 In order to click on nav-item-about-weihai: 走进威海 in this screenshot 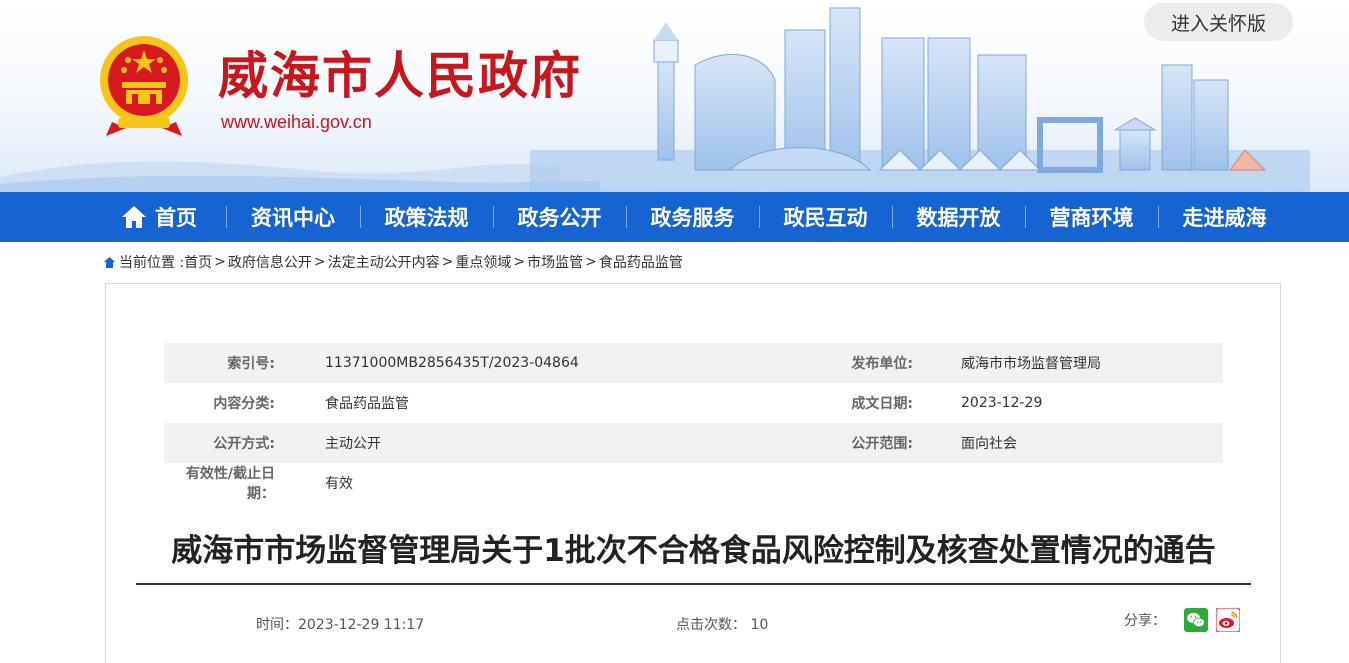, I will do `click(1224, 217)`.